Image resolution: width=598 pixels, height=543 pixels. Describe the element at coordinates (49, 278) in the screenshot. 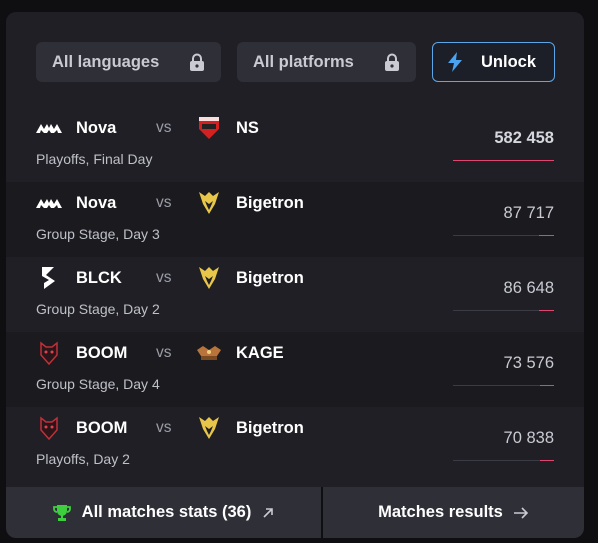

I see `blck-logo-icon` at that location.